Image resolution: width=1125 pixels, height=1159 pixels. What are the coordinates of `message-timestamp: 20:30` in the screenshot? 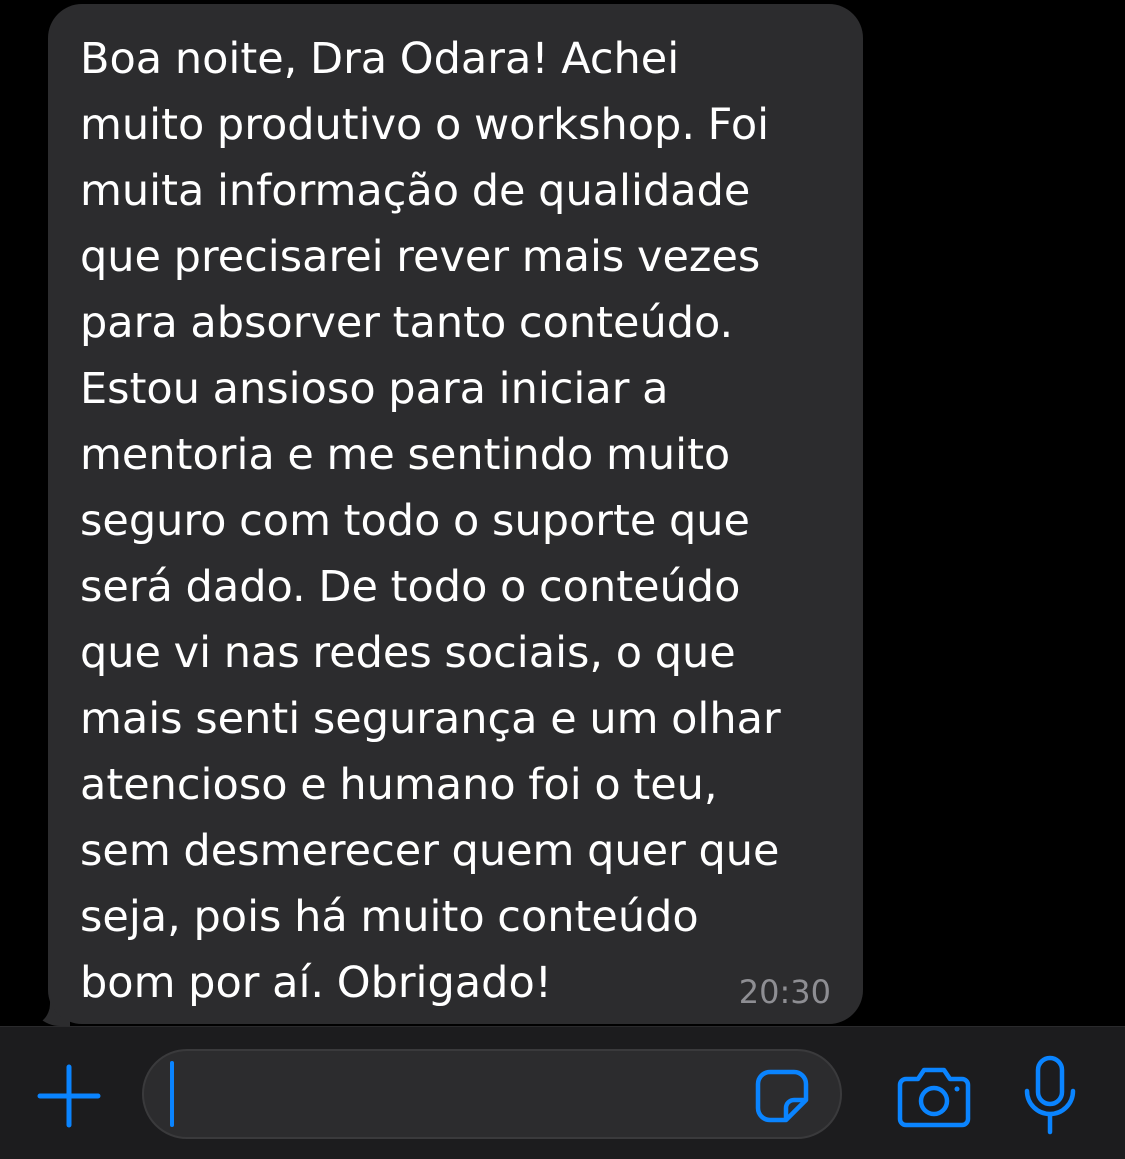 It's located at (784, 992).